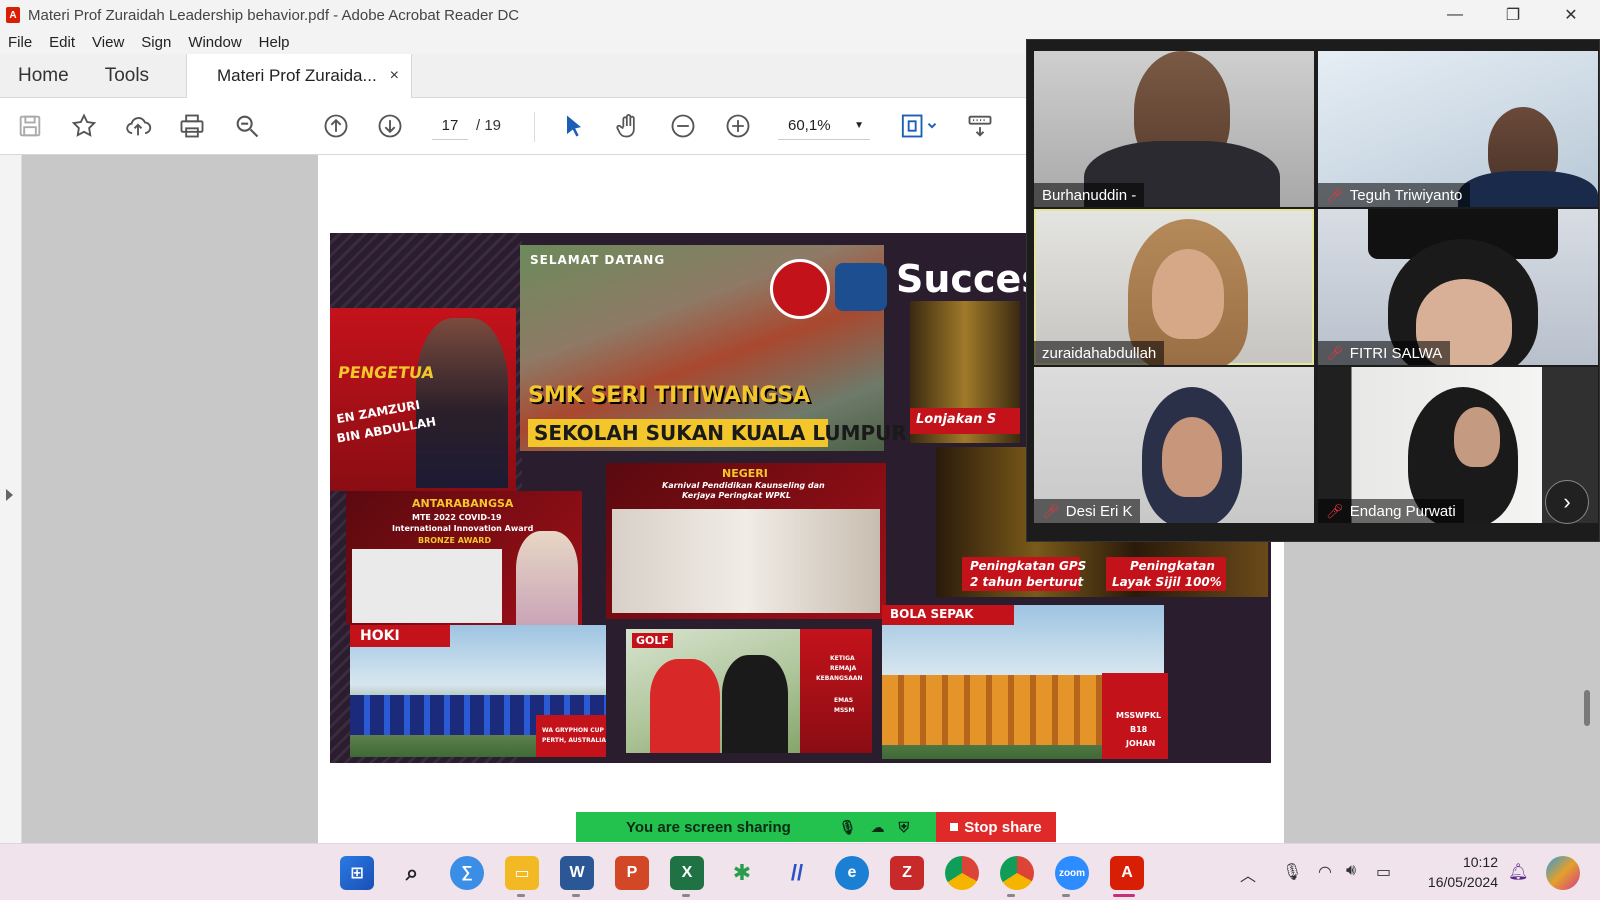 The height and width of the screenshot is (900, 1600). I want to click on menu-window: Window, so click(214, 42).